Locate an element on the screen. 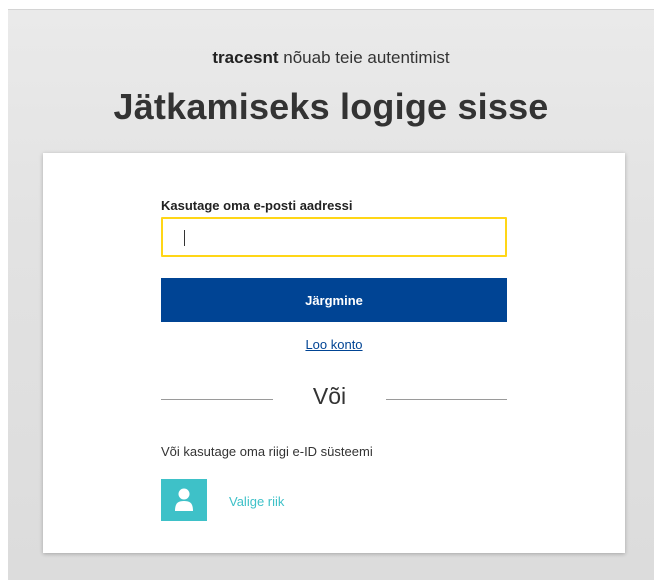 This screenshot has height=580, width=654. divider-line-right is located at coordinates (446, 399).